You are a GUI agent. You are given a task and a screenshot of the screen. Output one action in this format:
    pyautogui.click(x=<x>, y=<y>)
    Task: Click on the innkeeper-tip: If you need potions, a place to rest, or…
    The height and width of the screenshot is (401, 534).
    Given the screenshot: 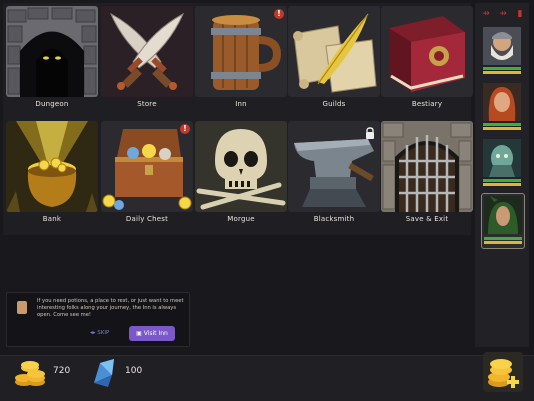 What is the action you would take?
    pyautogui.click(x=98, y=319)
    